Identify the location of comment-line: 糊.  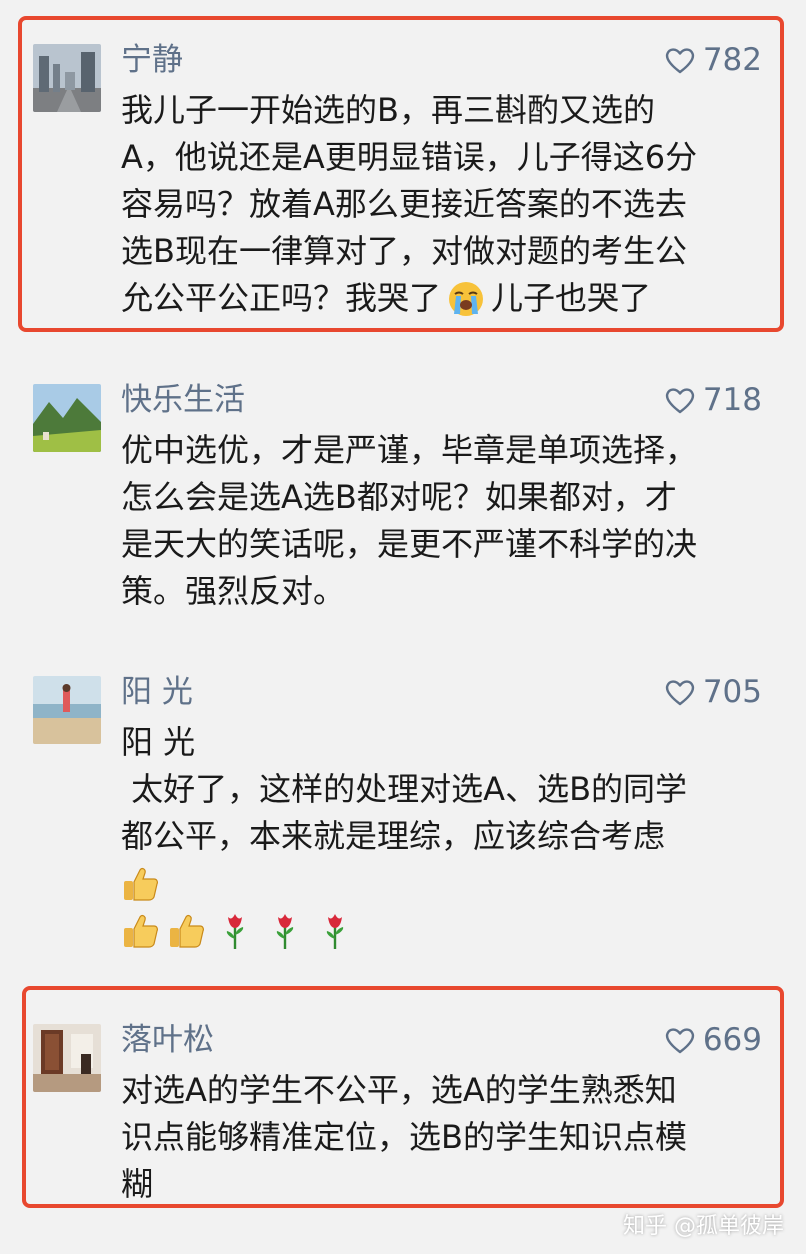
(137, 1184).